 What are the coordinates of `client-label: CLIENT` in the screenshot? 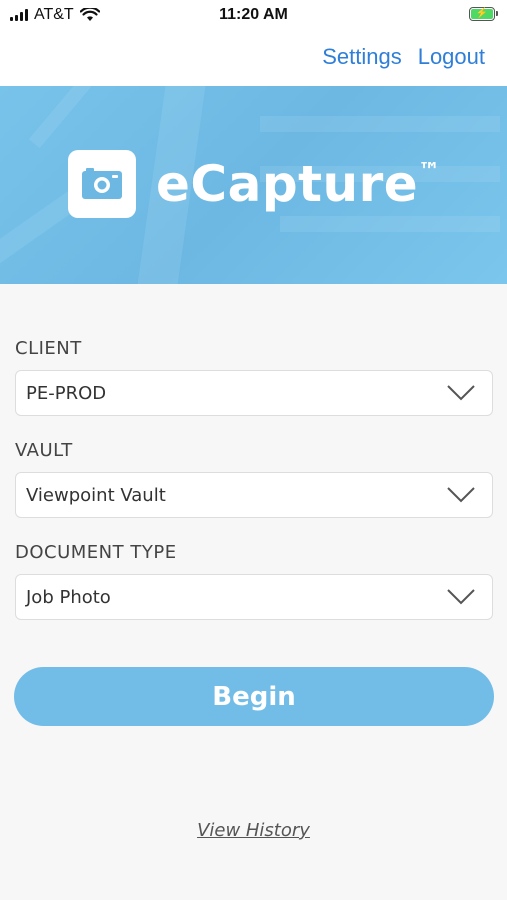 It's located at (48, 348).